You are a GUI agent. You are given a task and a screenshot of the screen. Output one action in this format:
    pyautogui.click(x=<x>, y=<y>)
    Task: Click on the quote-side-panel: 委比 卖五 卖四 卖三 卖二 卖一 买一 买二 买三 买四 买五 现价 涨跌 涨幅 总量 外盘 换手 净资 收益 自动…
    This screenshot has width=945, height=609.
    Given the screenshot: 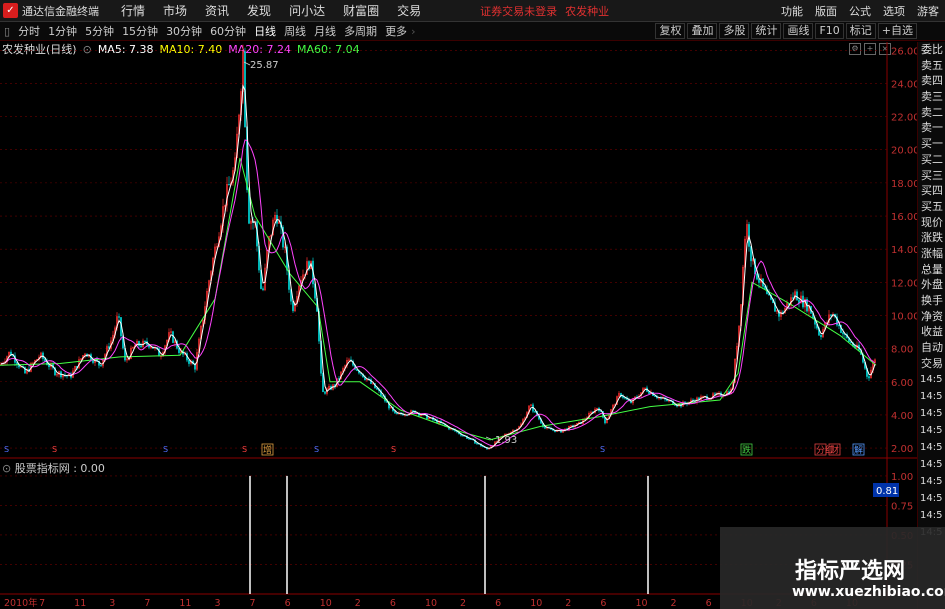 What is the action you would take?
    pyautogui.click(x=931, y=325)
    